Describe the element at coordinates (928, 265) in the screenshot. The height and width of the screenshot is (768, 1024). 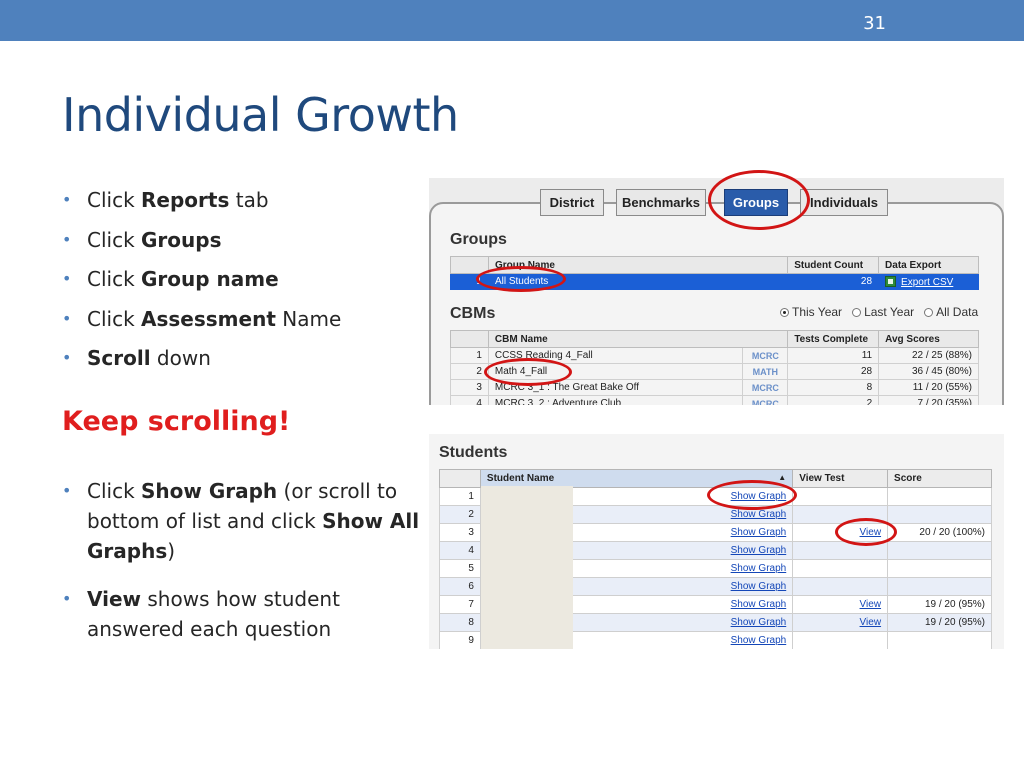
I see `column-header: Data Export` at that location.